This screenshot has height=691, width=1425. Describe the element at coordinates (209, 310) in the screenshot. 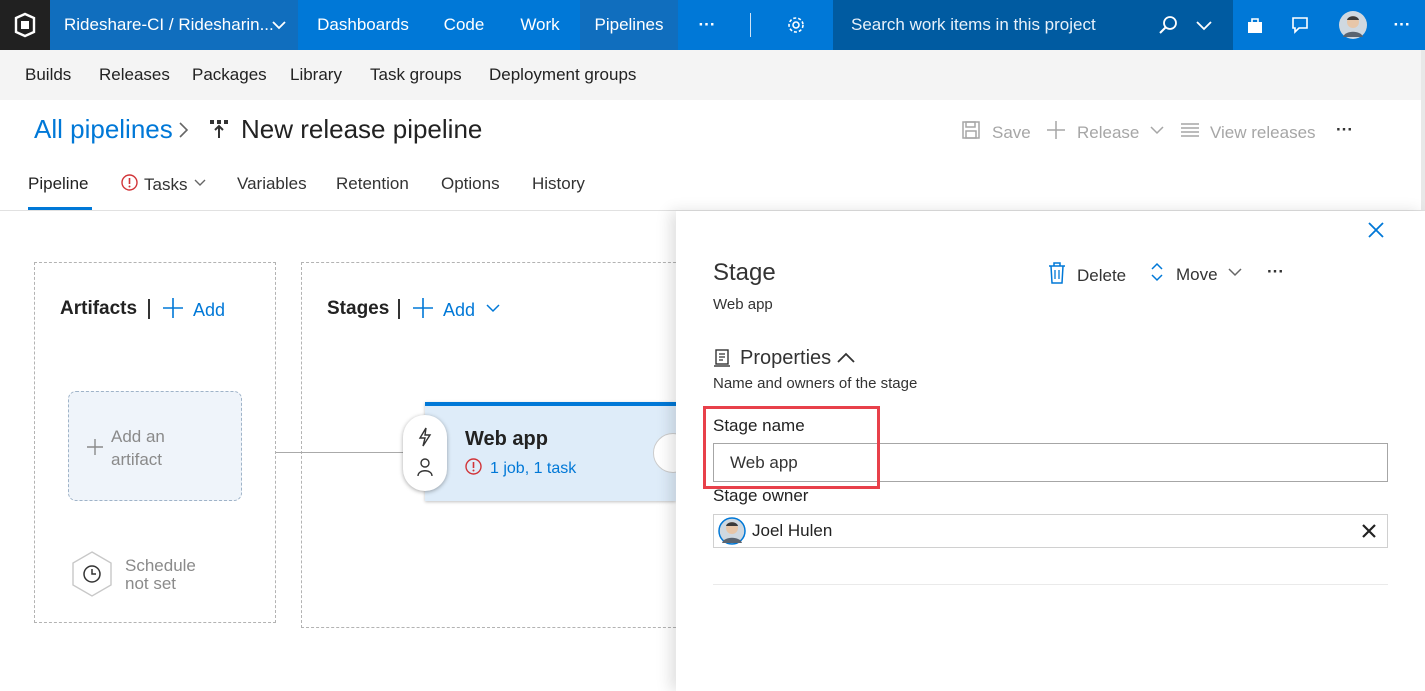

I see `add-artifact-label: Add` at that location.